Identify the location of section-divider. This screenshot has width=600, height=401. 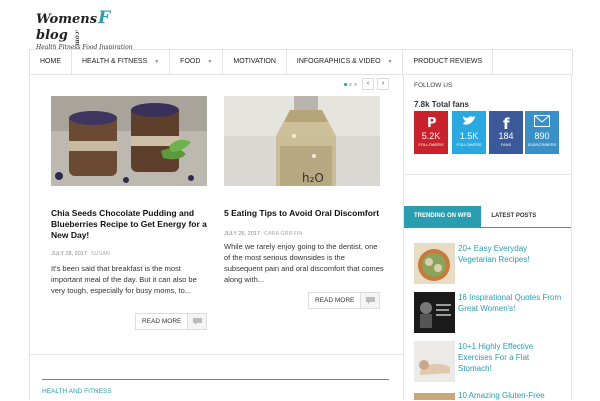
(216, 354).